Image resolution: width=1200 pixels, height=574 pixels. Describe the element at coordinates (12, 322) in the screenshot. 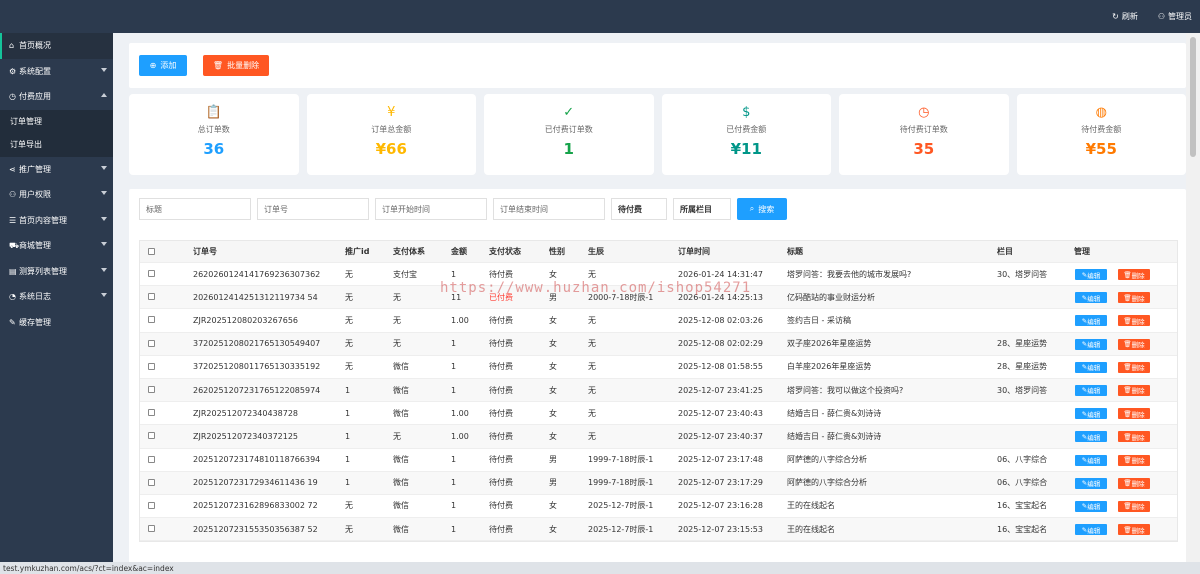

I see `wrench-icon: ✎` at that location.